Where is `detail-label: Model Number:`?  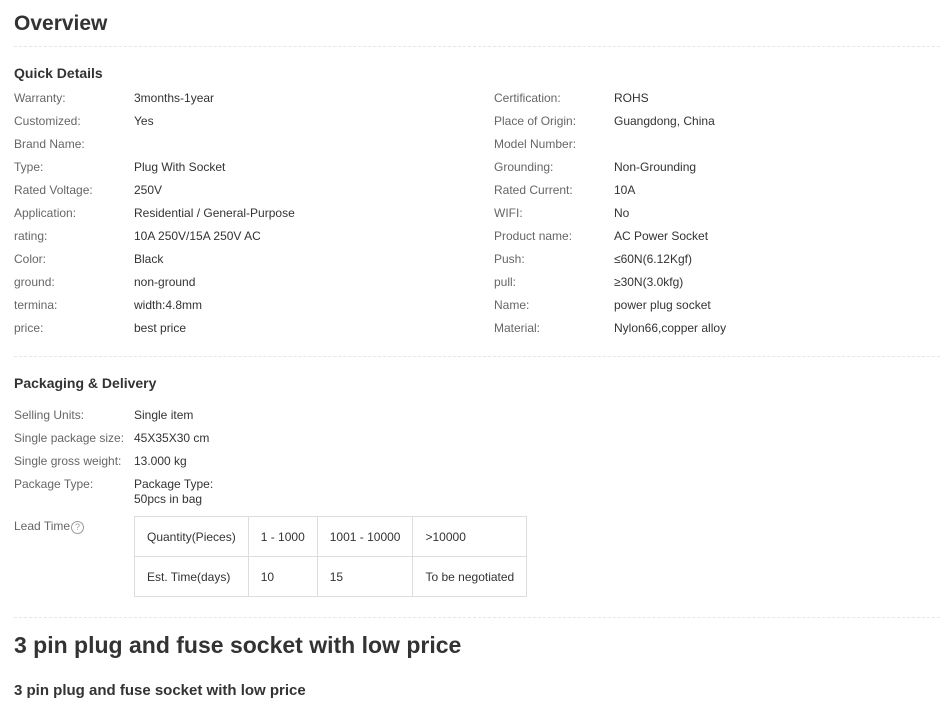
detail-label: Model Number: is located at coordinates (535, 144).